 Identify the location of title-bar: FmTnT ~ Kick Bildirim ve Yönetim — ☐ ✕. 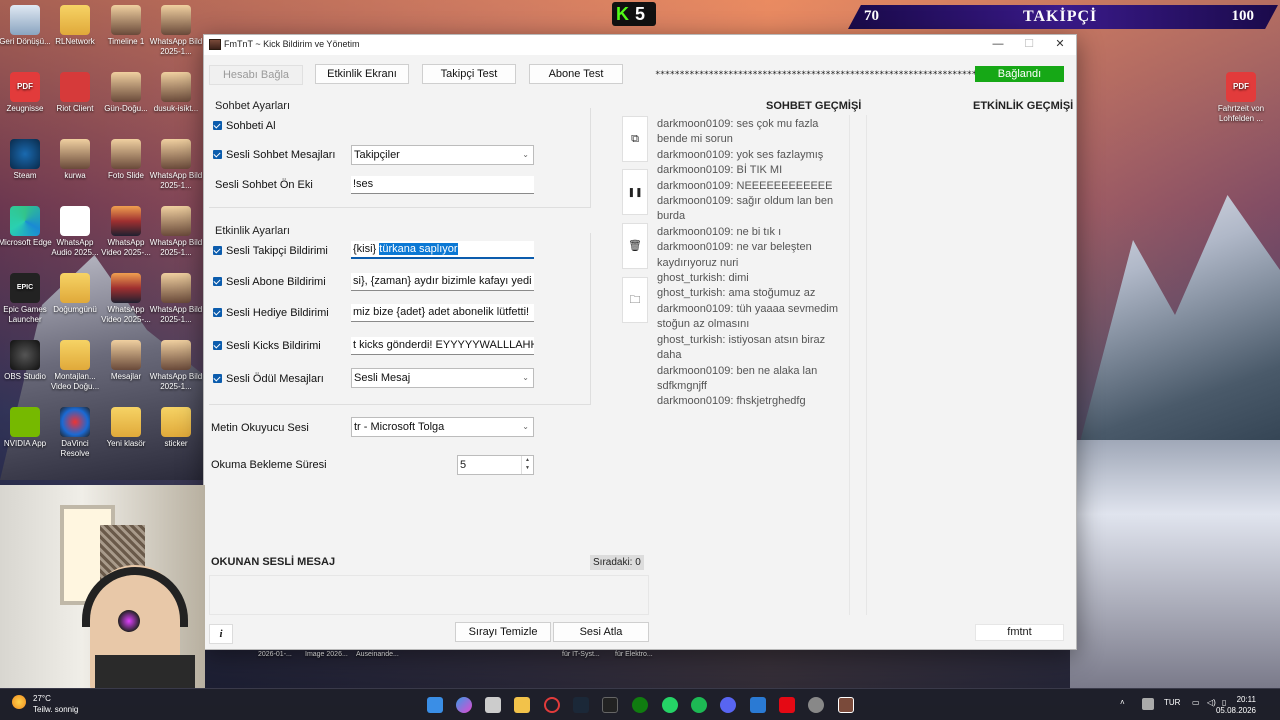
(640, 45).